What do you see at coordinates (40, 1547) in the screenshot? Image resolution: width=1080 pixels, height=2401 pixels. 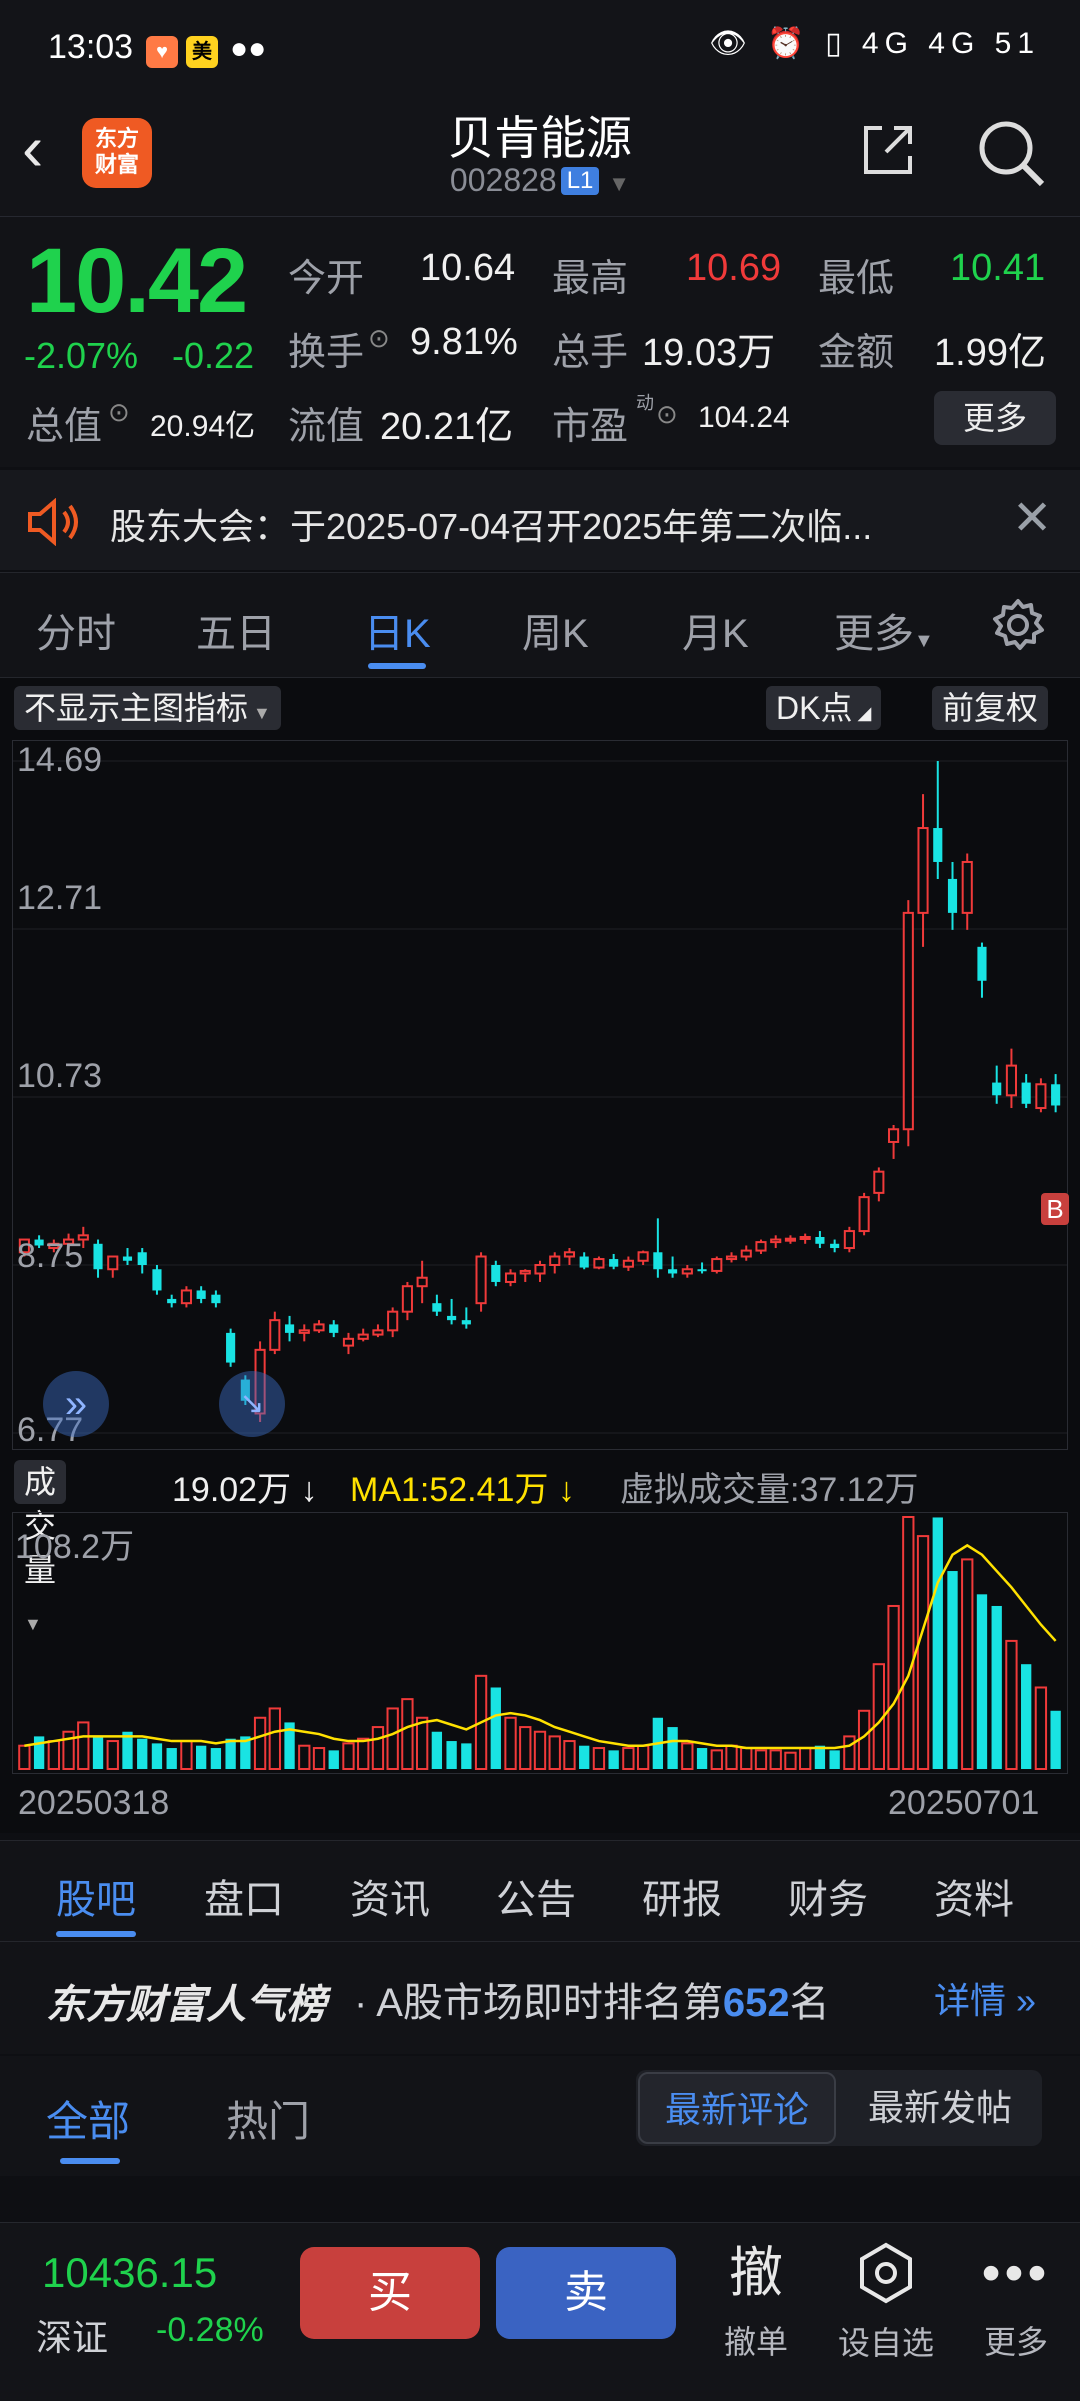 I see `volume-indicator-select: 成交量 ▼` at bounding box center [40, 1547].